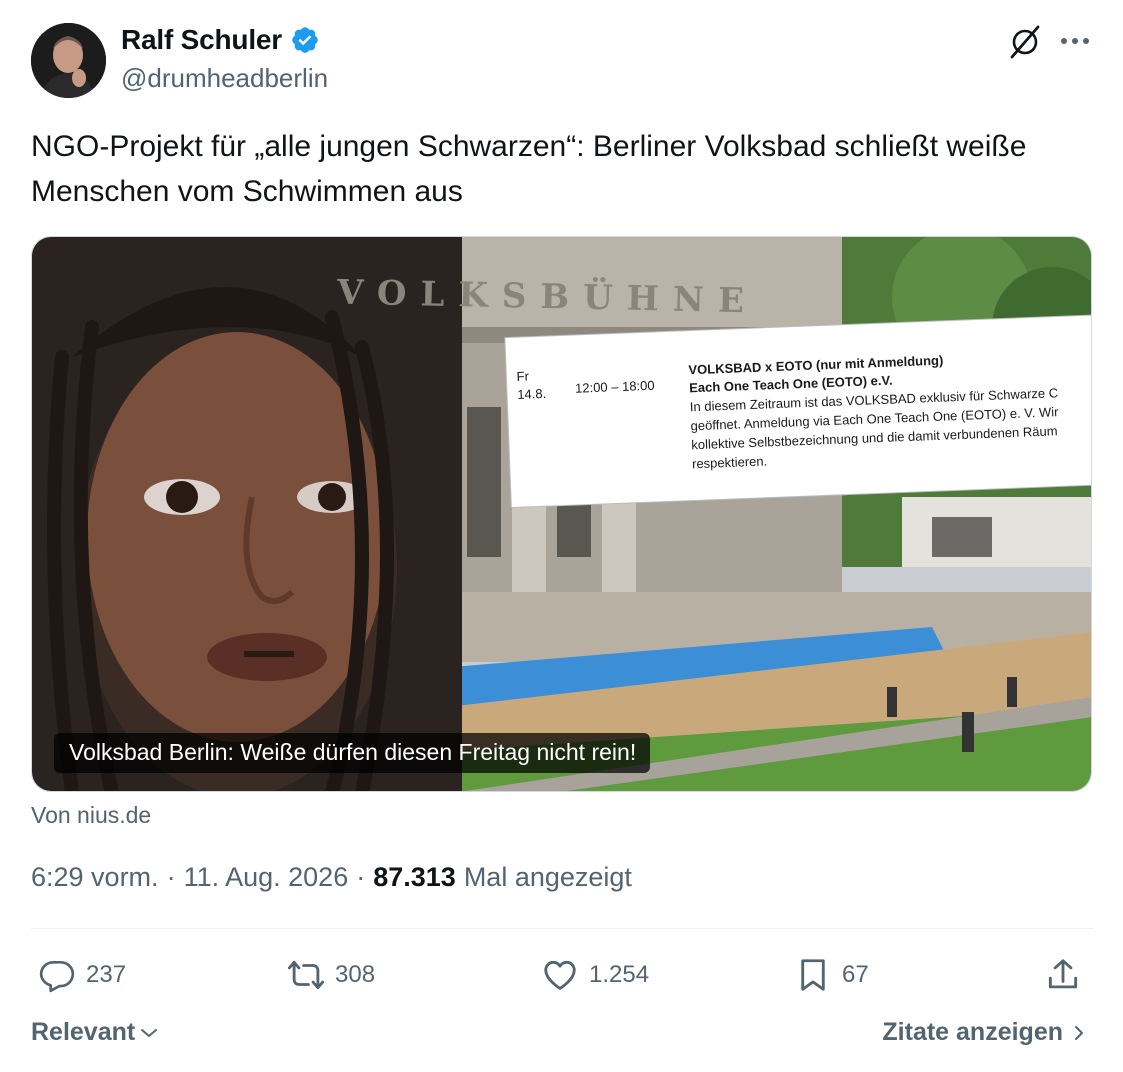 The image size is (1123, 1072). I want to click on reply-button: 237, so click(82, 975).